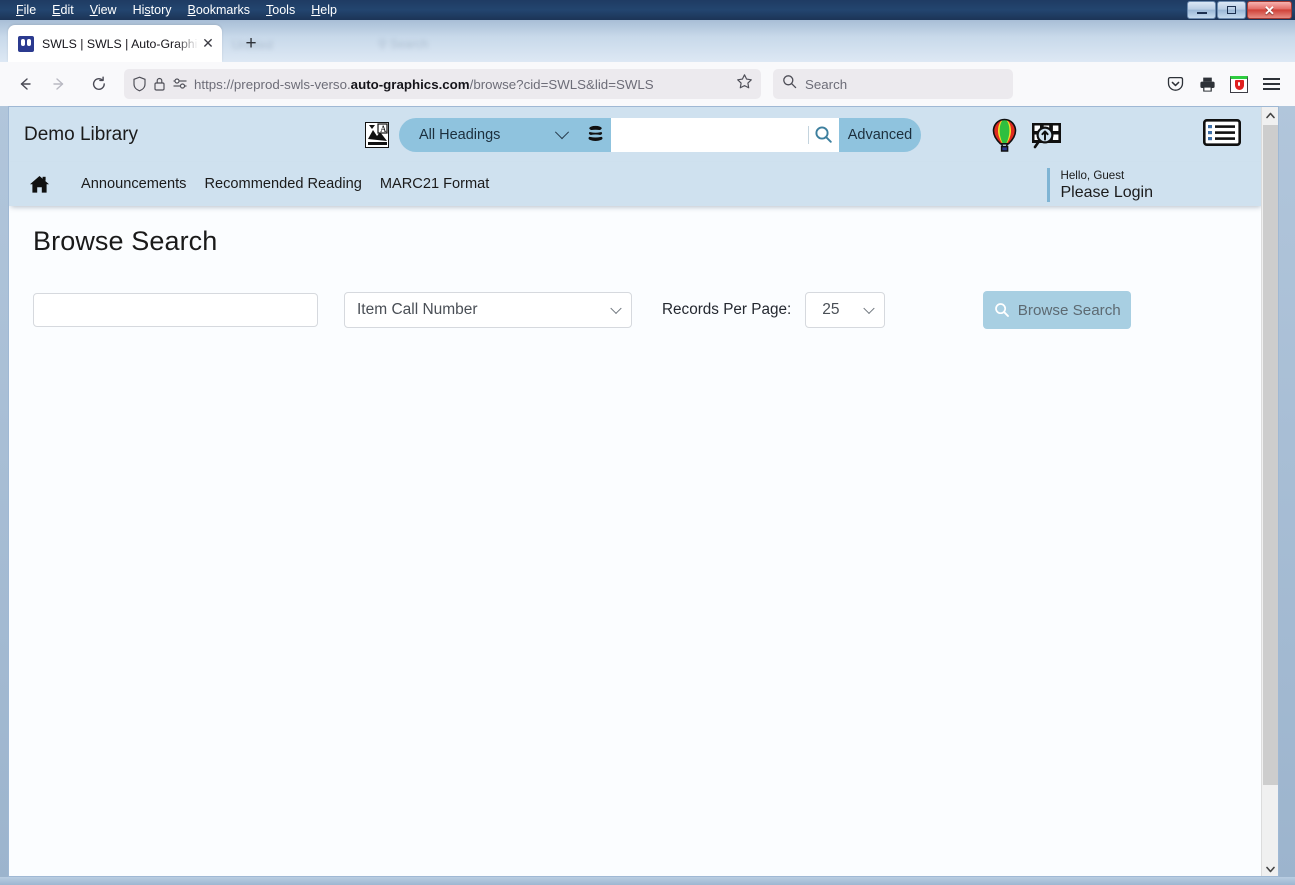  What do you see at coordinates (460, 134) in the screenshot?
I see `headings-select-value: All Headings` at bounding box center [460, 134].